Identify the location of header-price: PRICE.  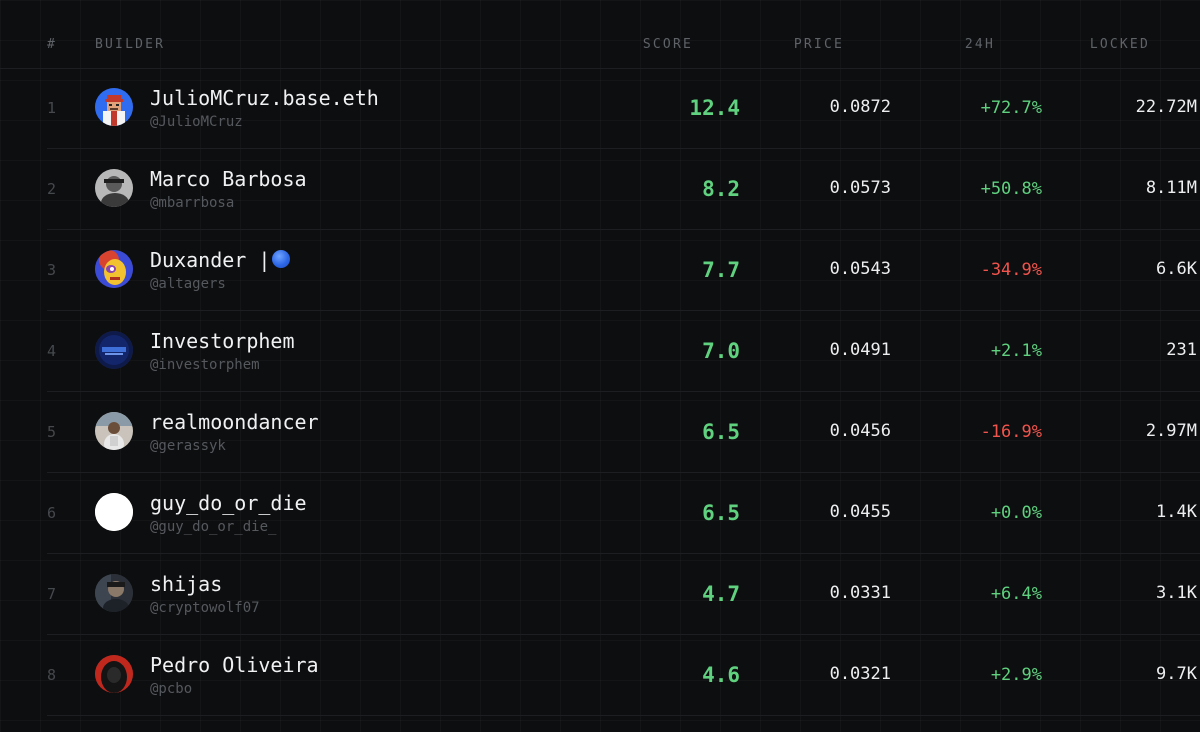
(819, 45).